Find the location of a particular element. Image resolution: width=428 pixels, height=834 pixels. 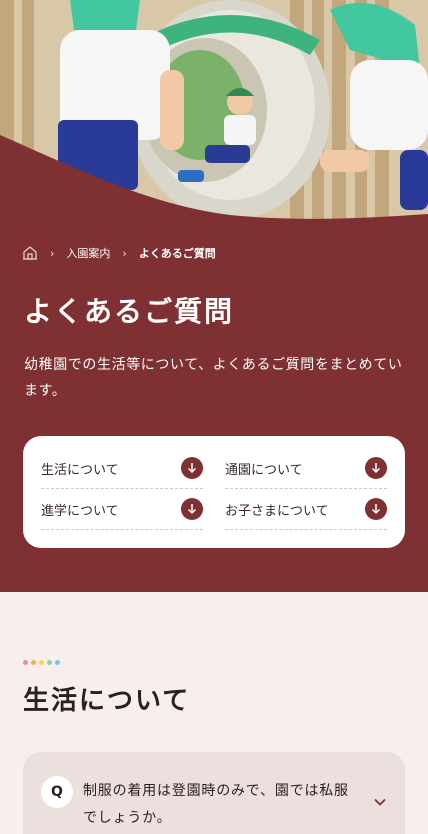

category-link-advancement: 進学について is located at coordinates (122, 509).